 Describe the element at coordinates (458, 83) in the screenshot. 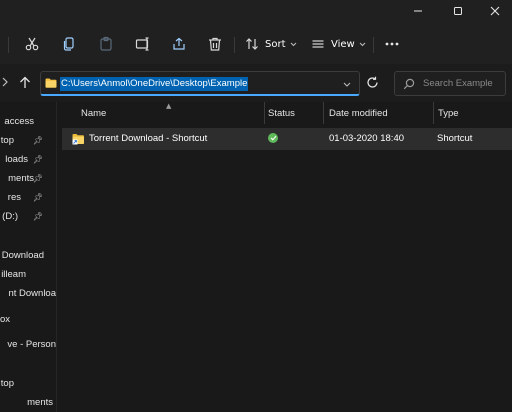

I see `search-input: Search Example` at that location.